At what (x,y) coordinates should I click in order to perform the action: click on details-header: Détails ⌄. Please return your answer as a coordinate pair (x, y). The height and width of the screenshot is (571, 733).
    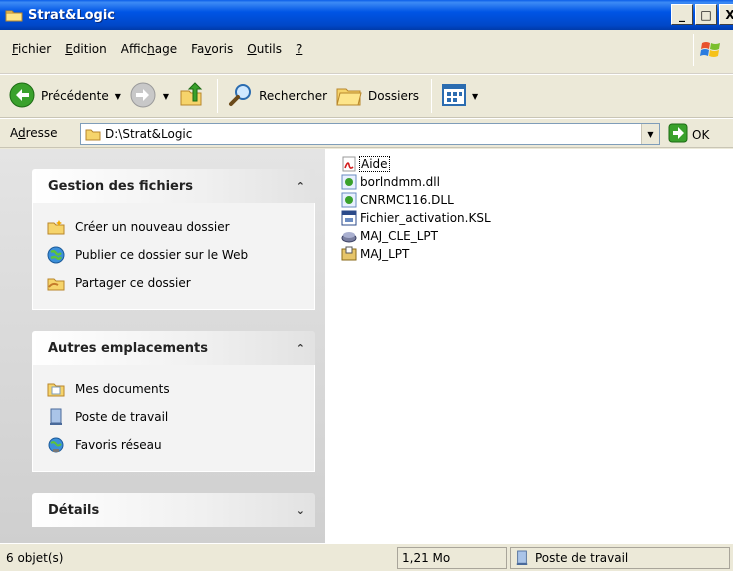
    Looking at the image, I should click on (173, 510).